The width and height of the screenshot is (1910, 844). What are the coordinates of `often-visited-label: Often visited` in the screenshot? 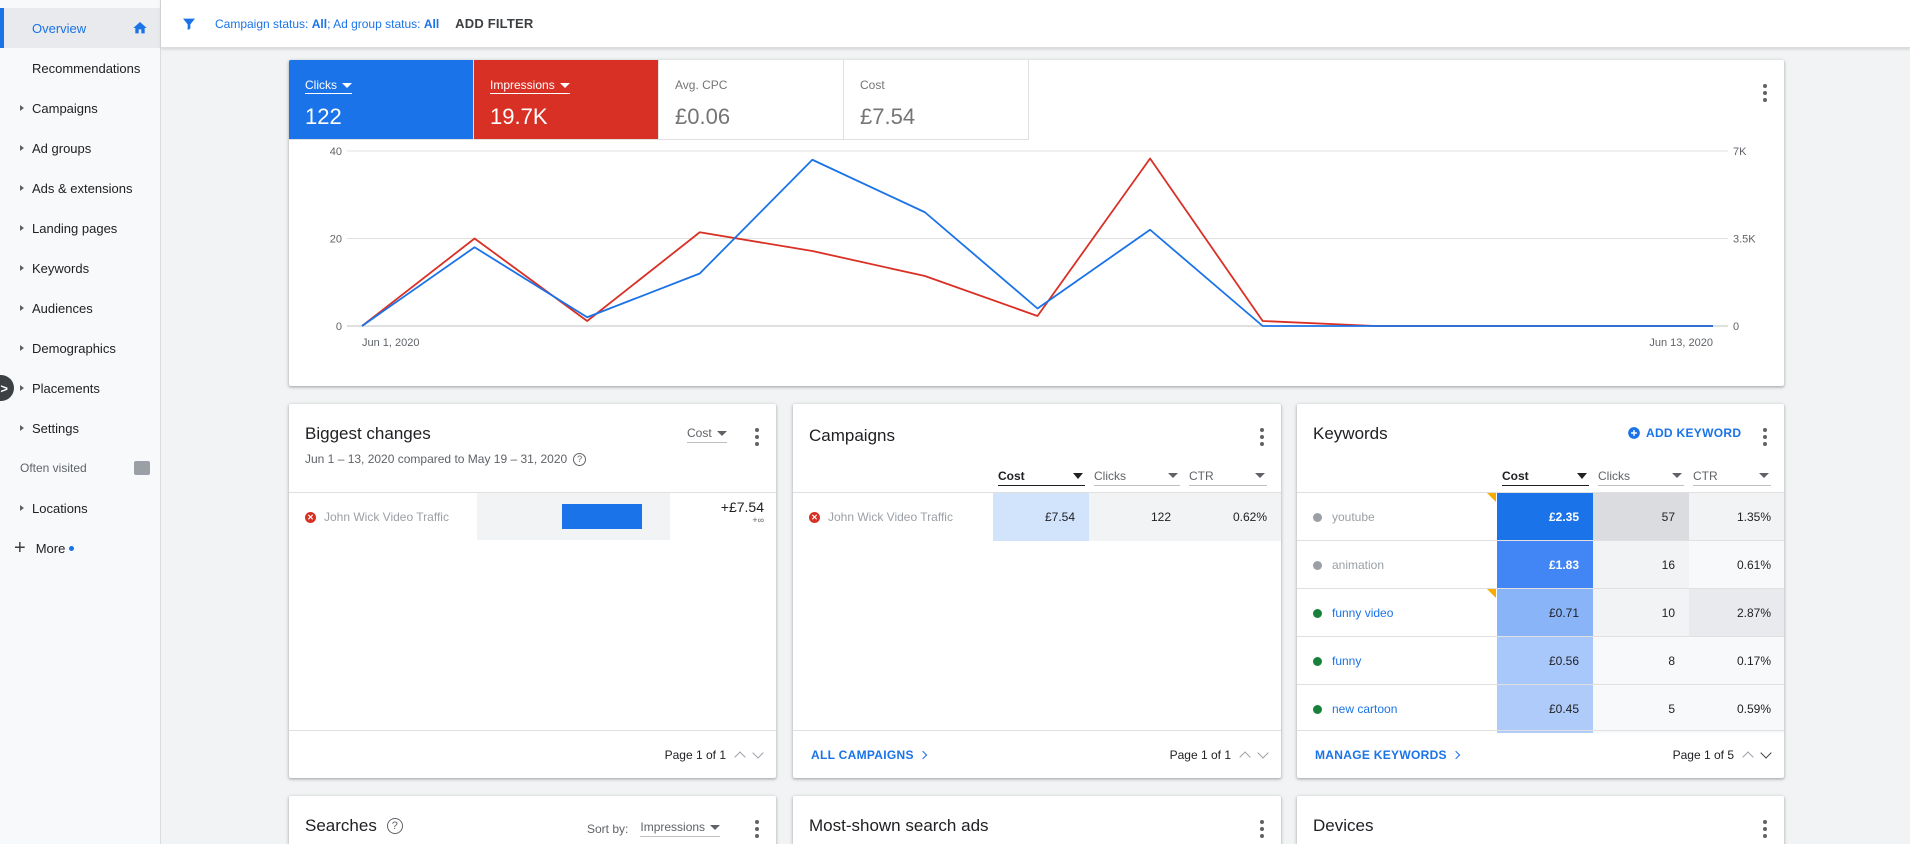 It's located at (53, 468).